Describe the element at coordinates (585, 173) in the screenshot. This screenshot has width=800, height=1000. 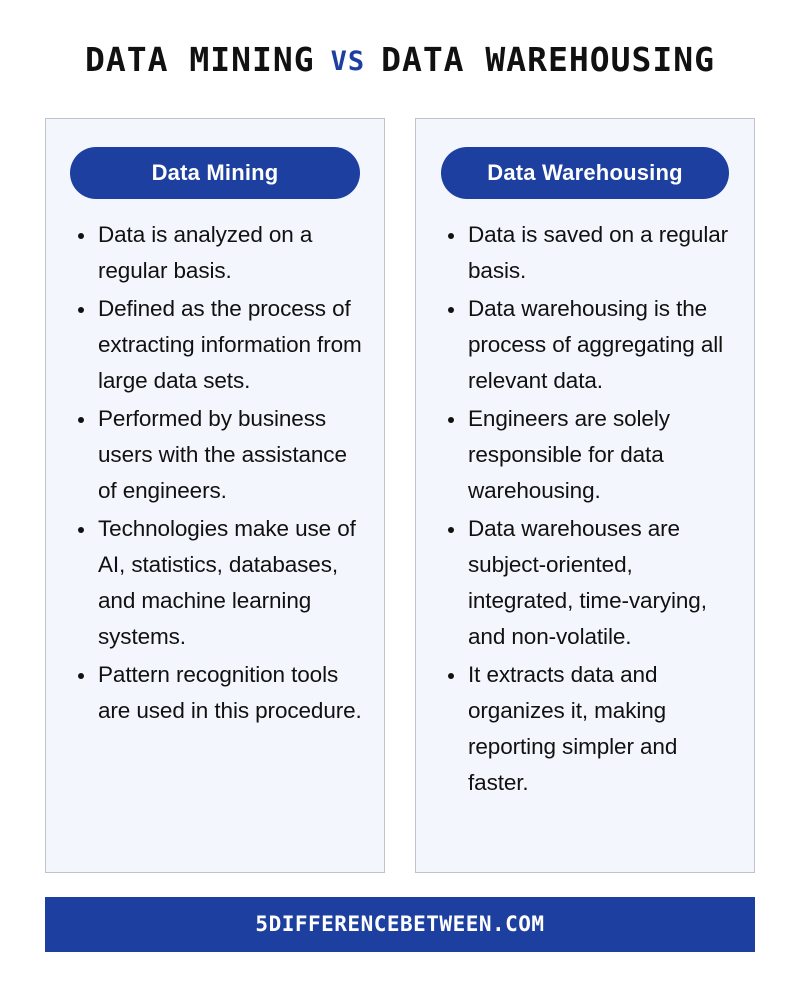
I see `column-heading-data-warehousing: Data Warehousing` at that location.